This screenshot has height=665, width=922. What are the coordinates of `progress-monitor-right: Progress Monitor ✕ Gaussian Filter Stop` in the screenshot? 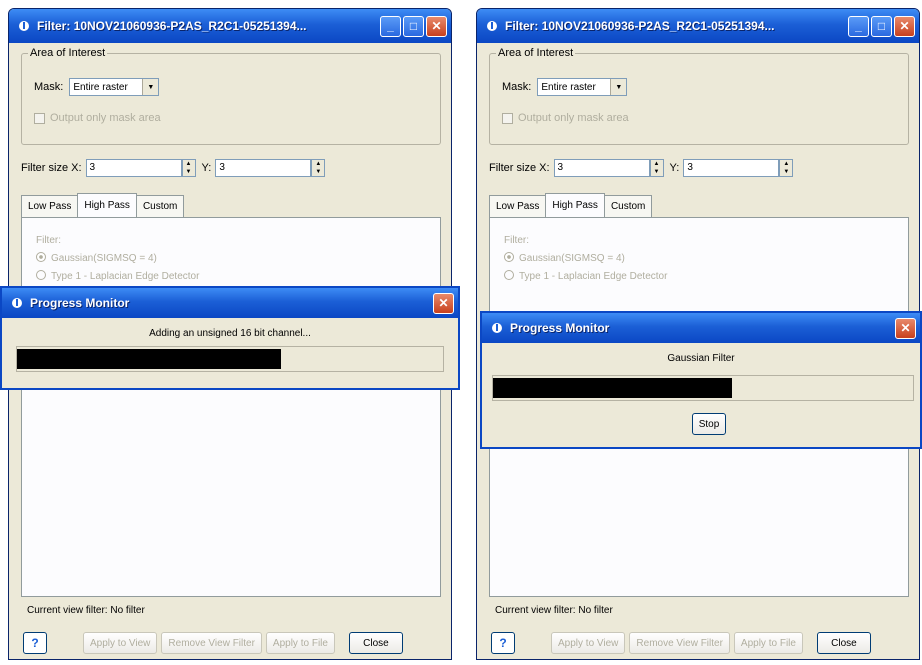 It's located at (701, 380).